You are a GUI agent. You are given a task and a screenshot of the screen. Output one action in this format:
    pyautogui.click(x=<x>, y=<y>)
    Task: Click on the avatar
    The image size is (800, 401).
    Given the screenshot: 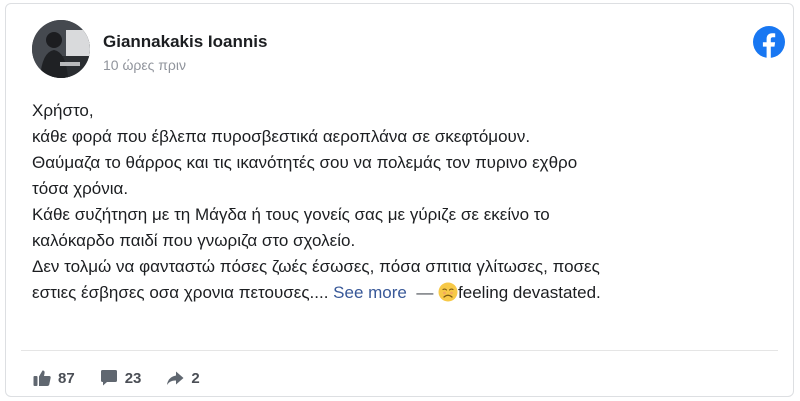 What is the action you would take?
    pyautogui.click(x=61, y=49)
    